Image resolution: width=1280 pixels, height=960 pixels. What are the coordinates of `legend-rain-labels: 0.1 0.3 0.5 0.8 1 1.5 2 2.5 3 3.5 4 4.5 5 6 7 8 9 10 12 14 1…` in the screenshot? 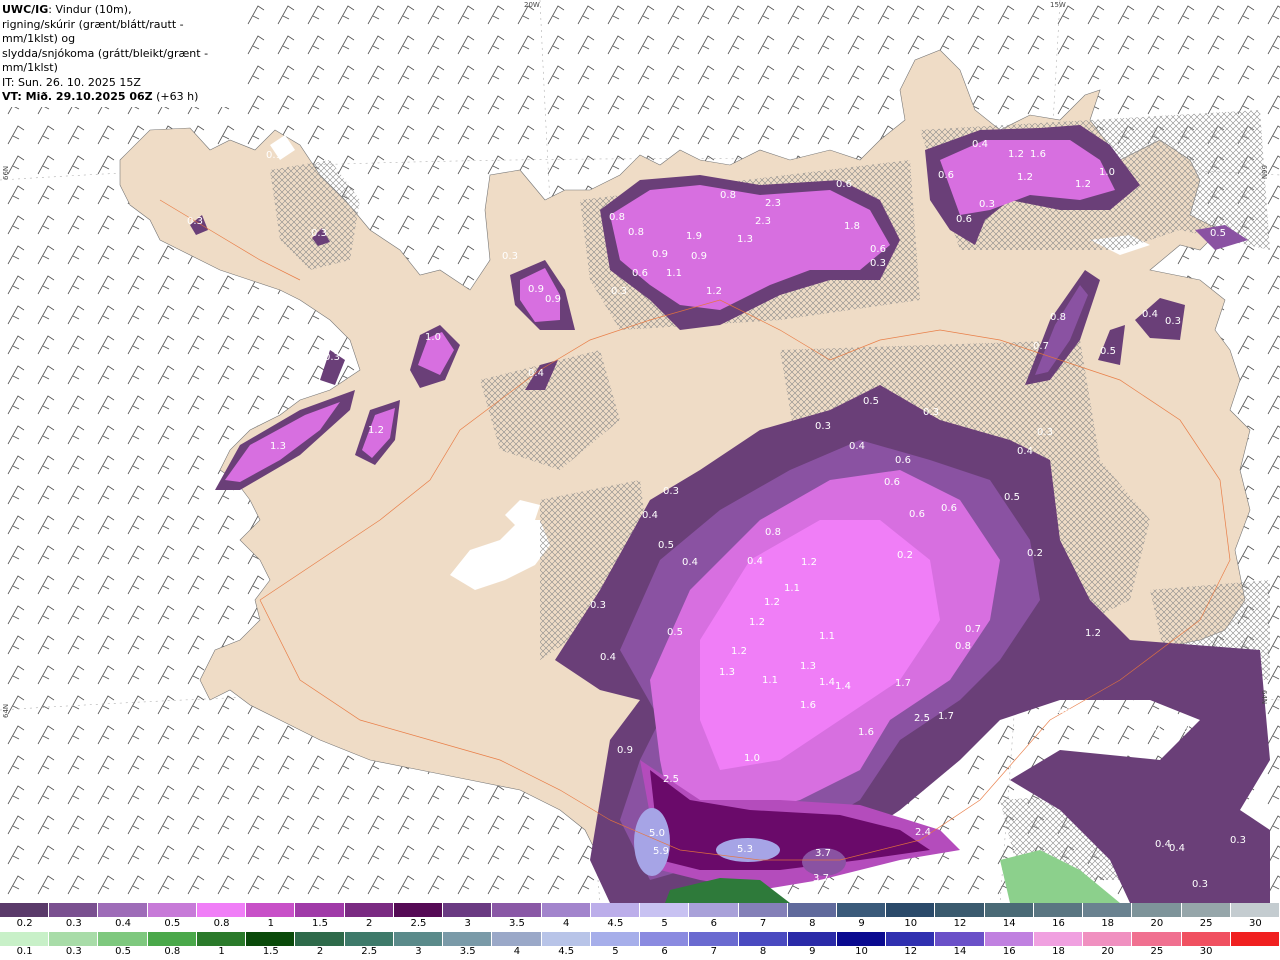 It's located at (640, 953).